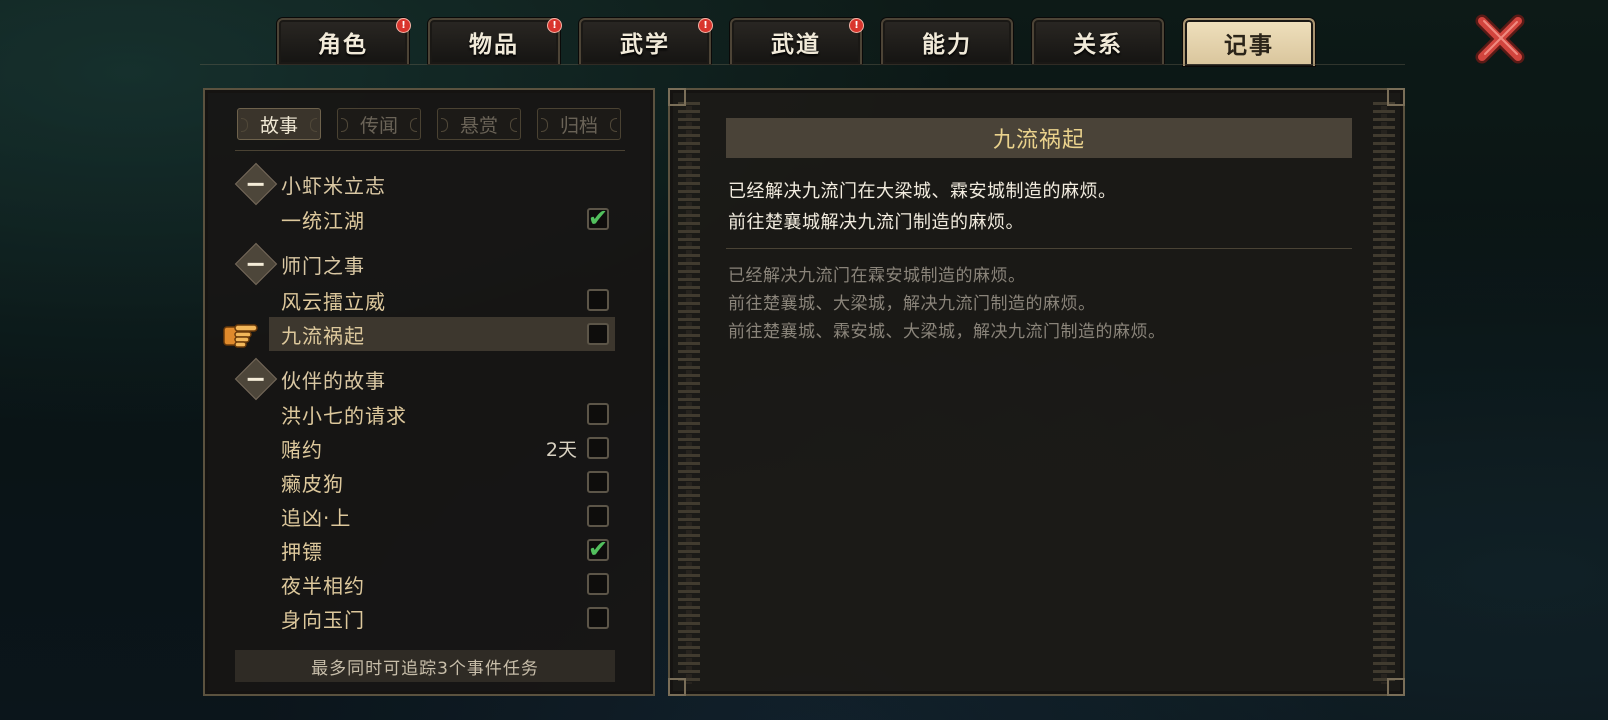 The height and width of the screenshot is (720, 1608). I want to click on tab-relations: 关系, so click(1098, 41).